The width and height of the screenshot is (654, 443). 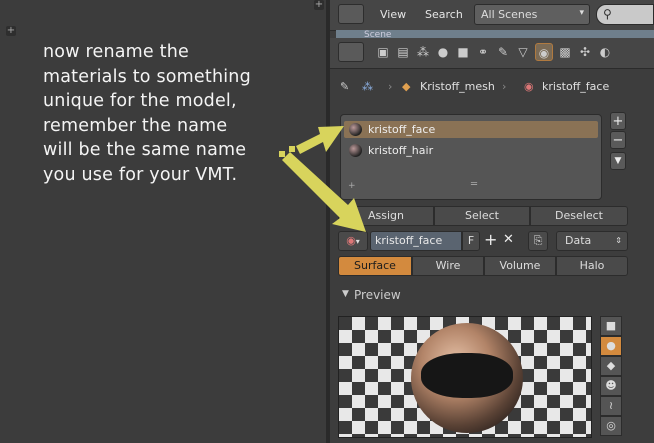 I want to click on upper-annotation-arrow, so click(x=320, y=140).